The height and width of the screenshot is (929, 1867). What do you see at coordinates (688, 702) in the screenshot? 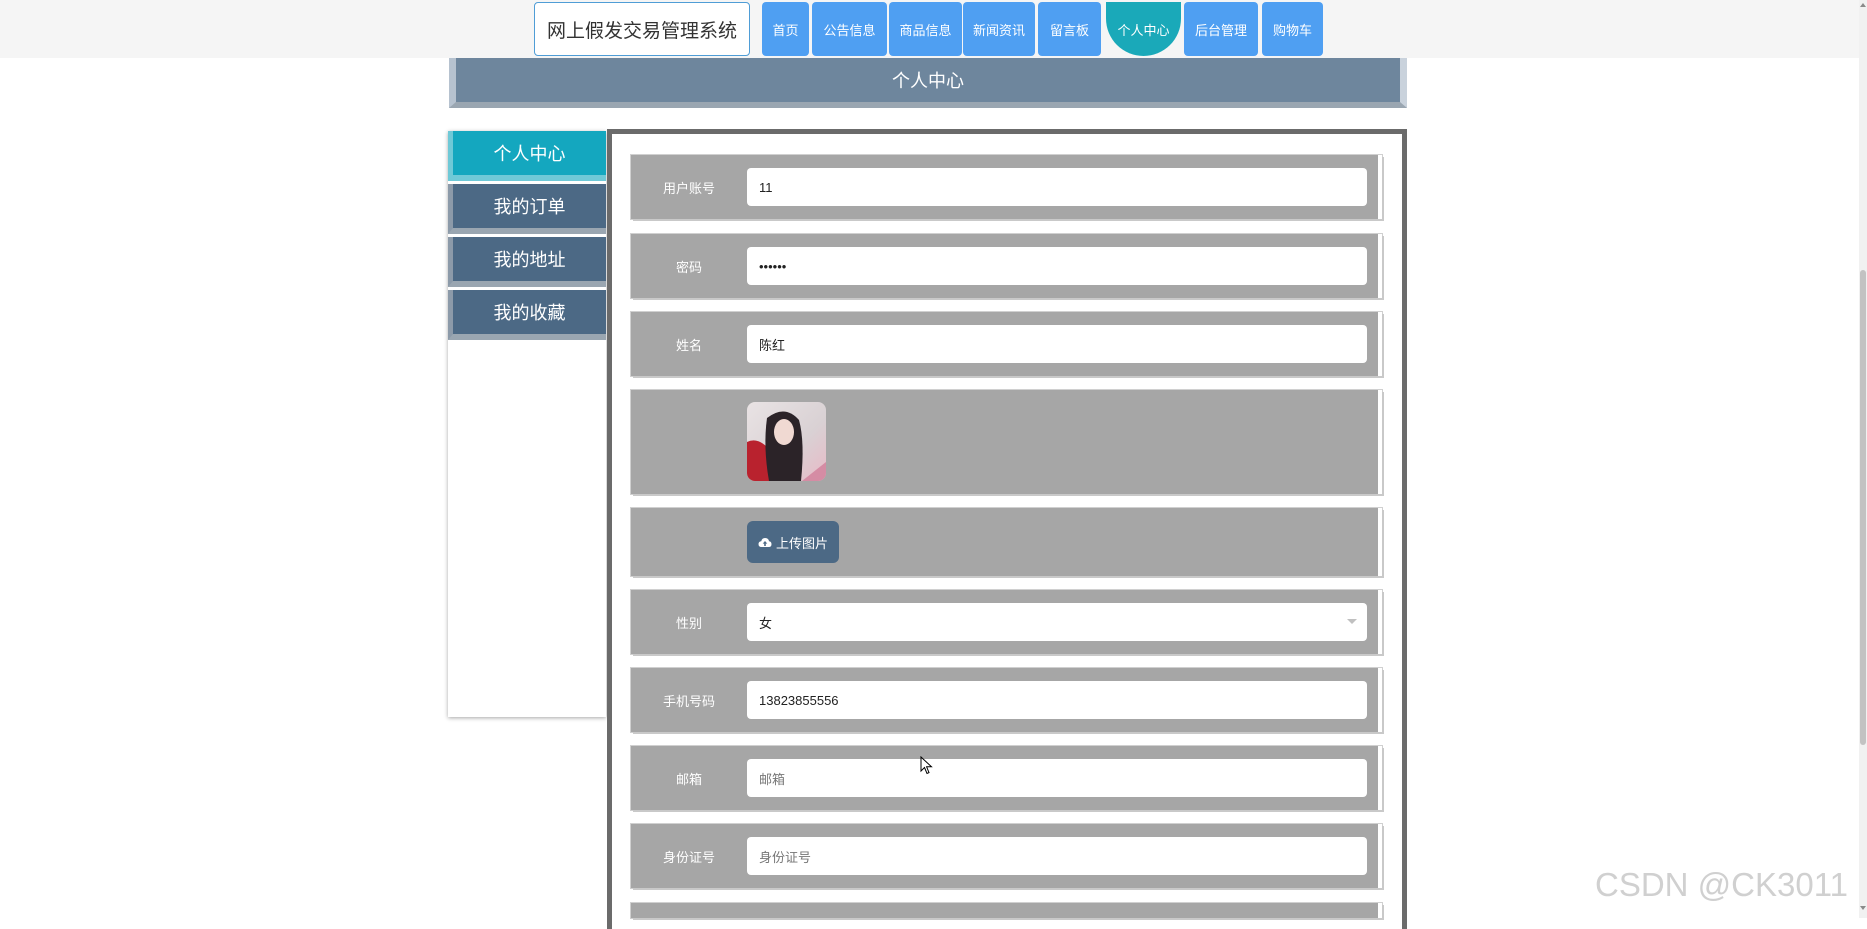
I see `phone-label: 手机号码` at bounding box center [688, 702].